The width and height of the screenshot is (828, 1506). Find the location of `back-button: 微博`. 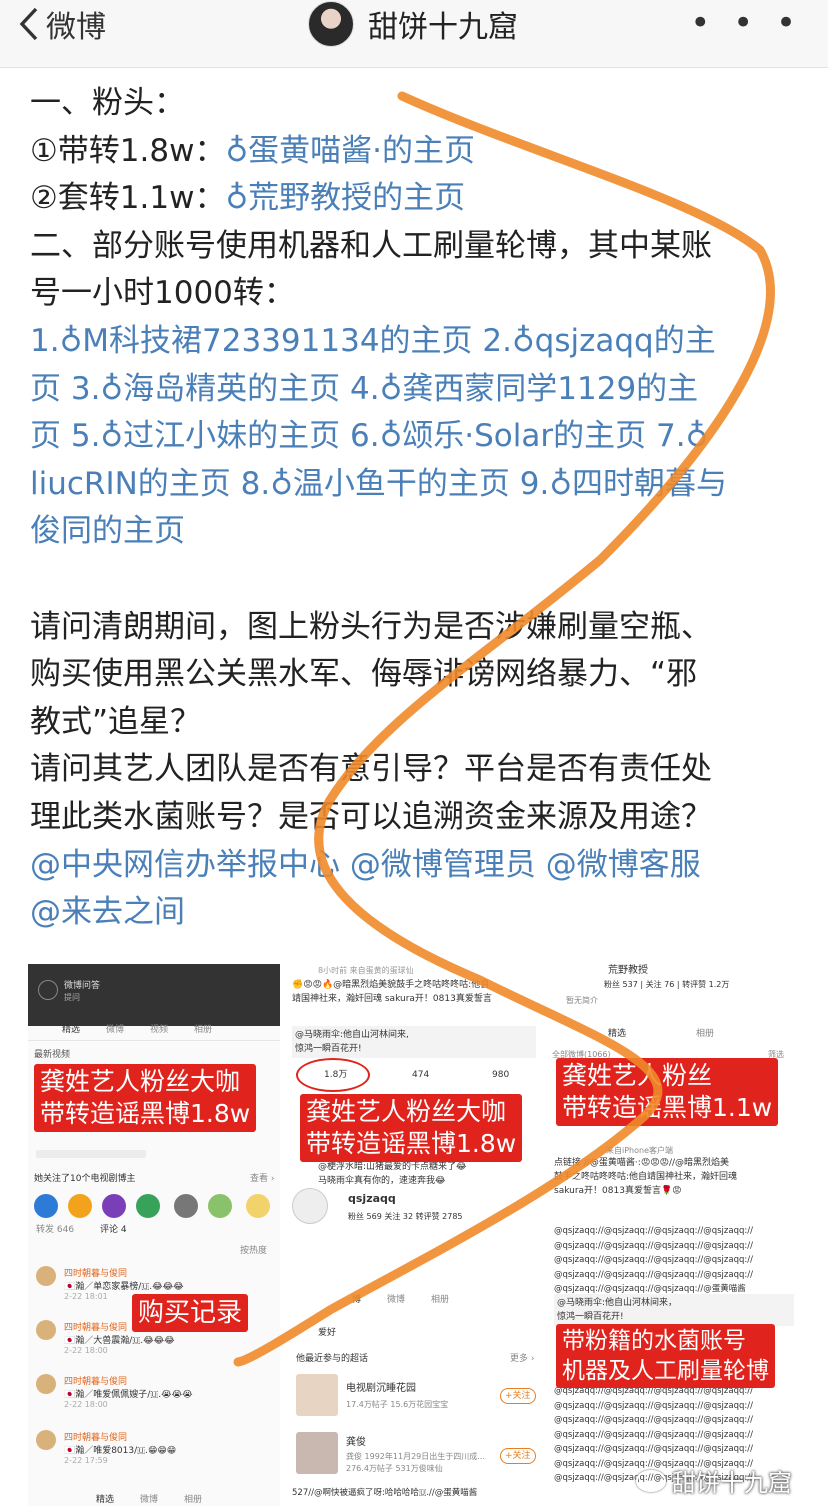

back-button: 微博 is located at coordinates (62, 25).